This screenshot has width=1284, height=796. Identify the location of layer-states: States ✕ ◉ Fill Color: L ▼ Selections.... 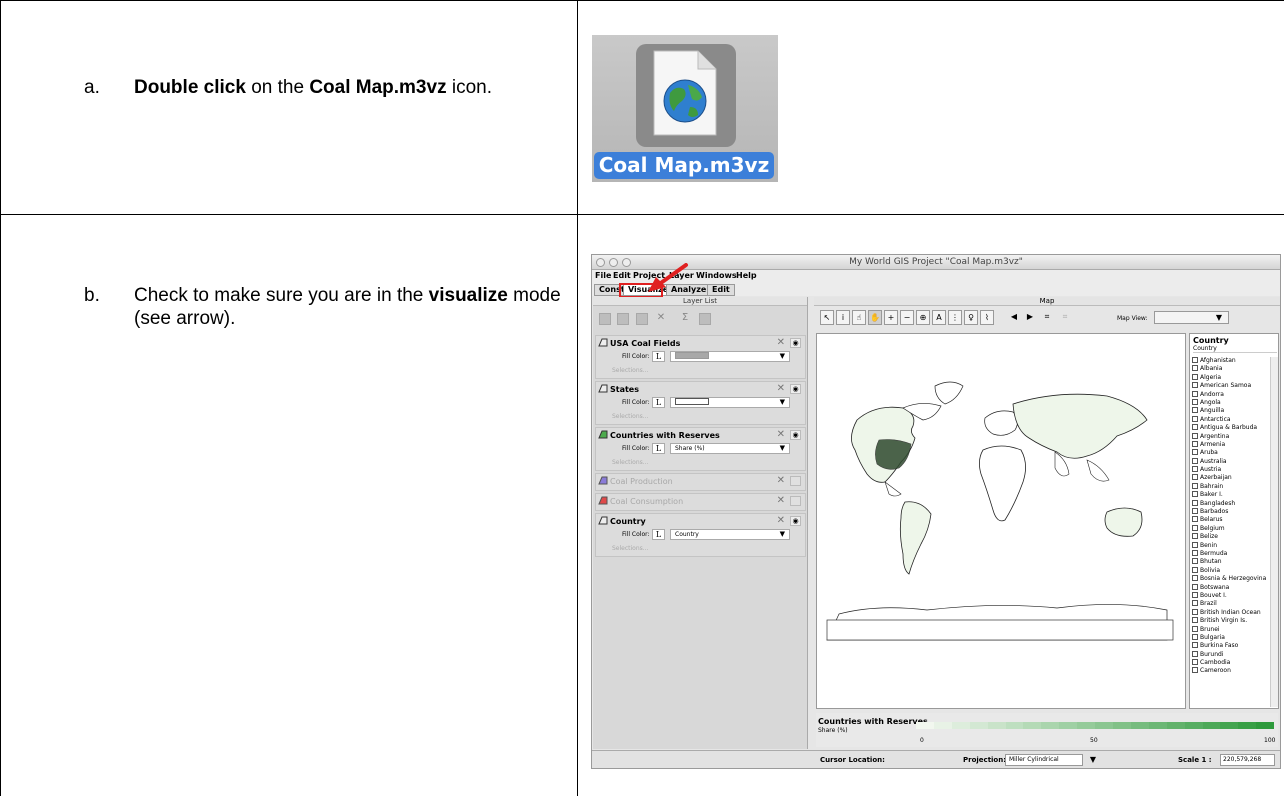
(700, 403).